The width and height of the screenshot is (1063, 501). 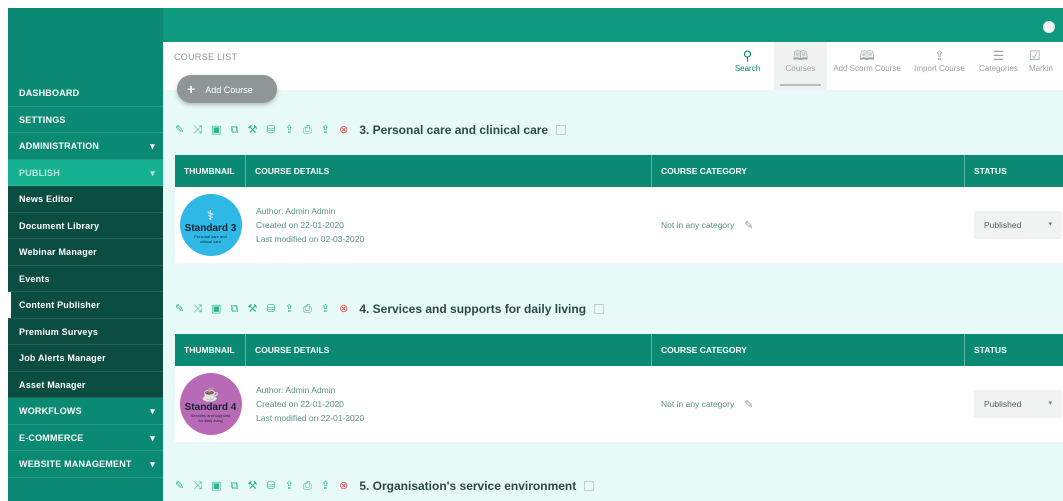 I want to click on tool-label: Markin, so click(x=1041, y=68).